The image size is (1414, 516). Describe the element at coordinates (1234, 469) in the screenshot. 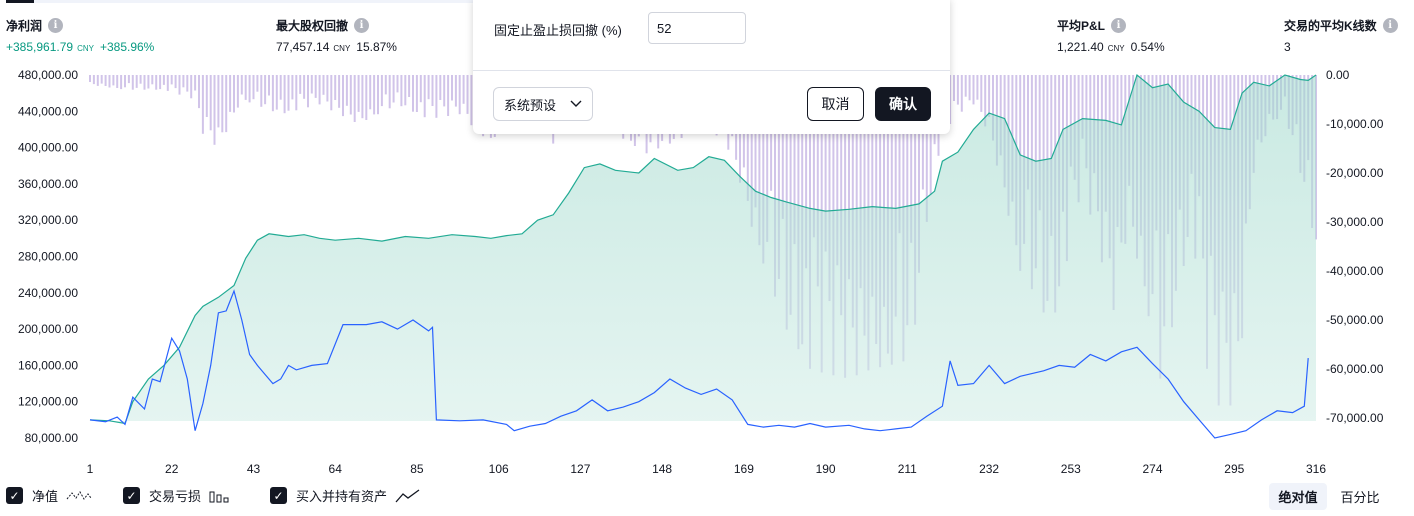

I see `x-axis-tick: 295` at that location.